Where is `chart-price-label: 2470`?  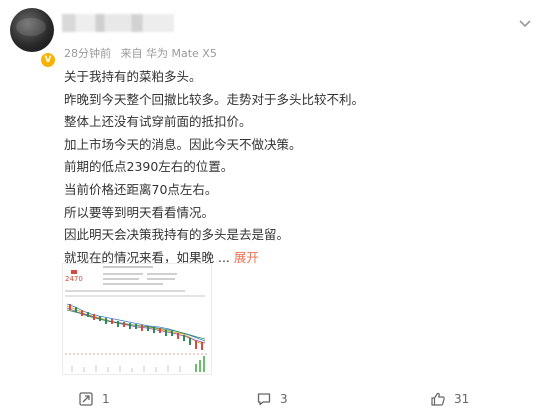 chart-price-label: 2470 is located at coordinates (74, 279).